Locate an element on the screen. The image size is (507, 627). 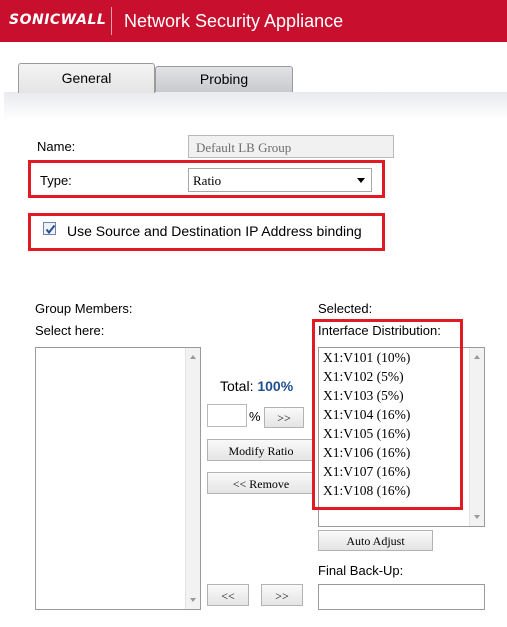
binding-checkbox is located at coordinates (49, 228).